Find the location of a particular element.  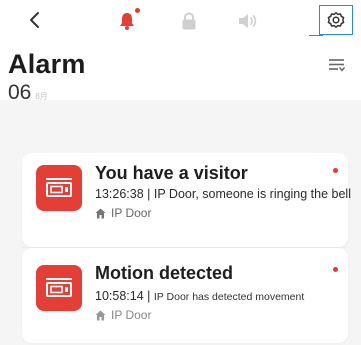

bell-icon is located at coordinates (127, 21).